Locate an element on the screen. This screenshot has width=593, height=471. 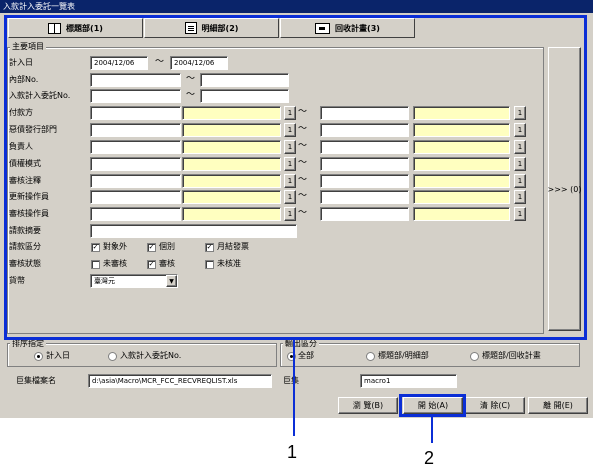
output-radio-header-detail is located at coordinates (370, 356).